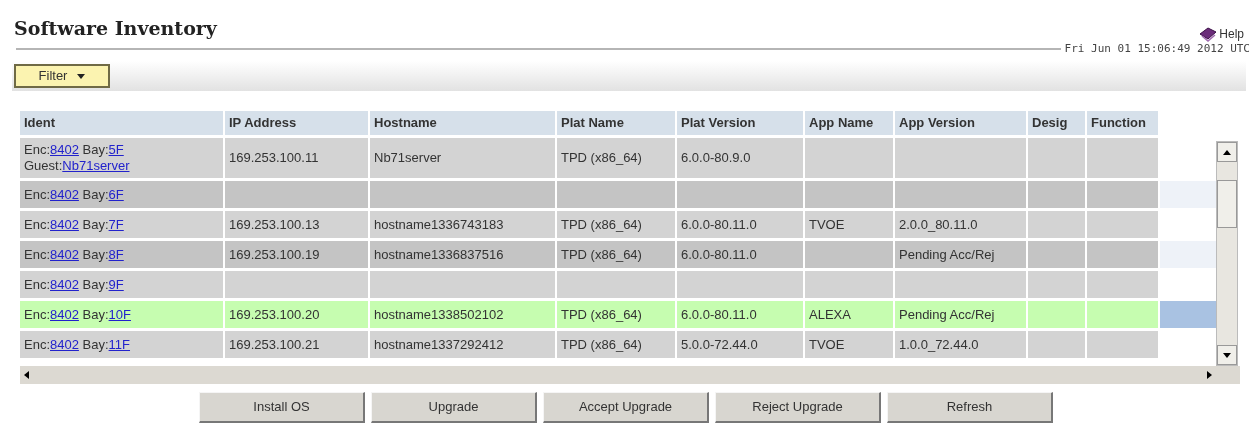 Image resolution: width=1258 pixels, height=429 pixels. I want to click on table-cell: hostname1336837516, so click(463, 254).